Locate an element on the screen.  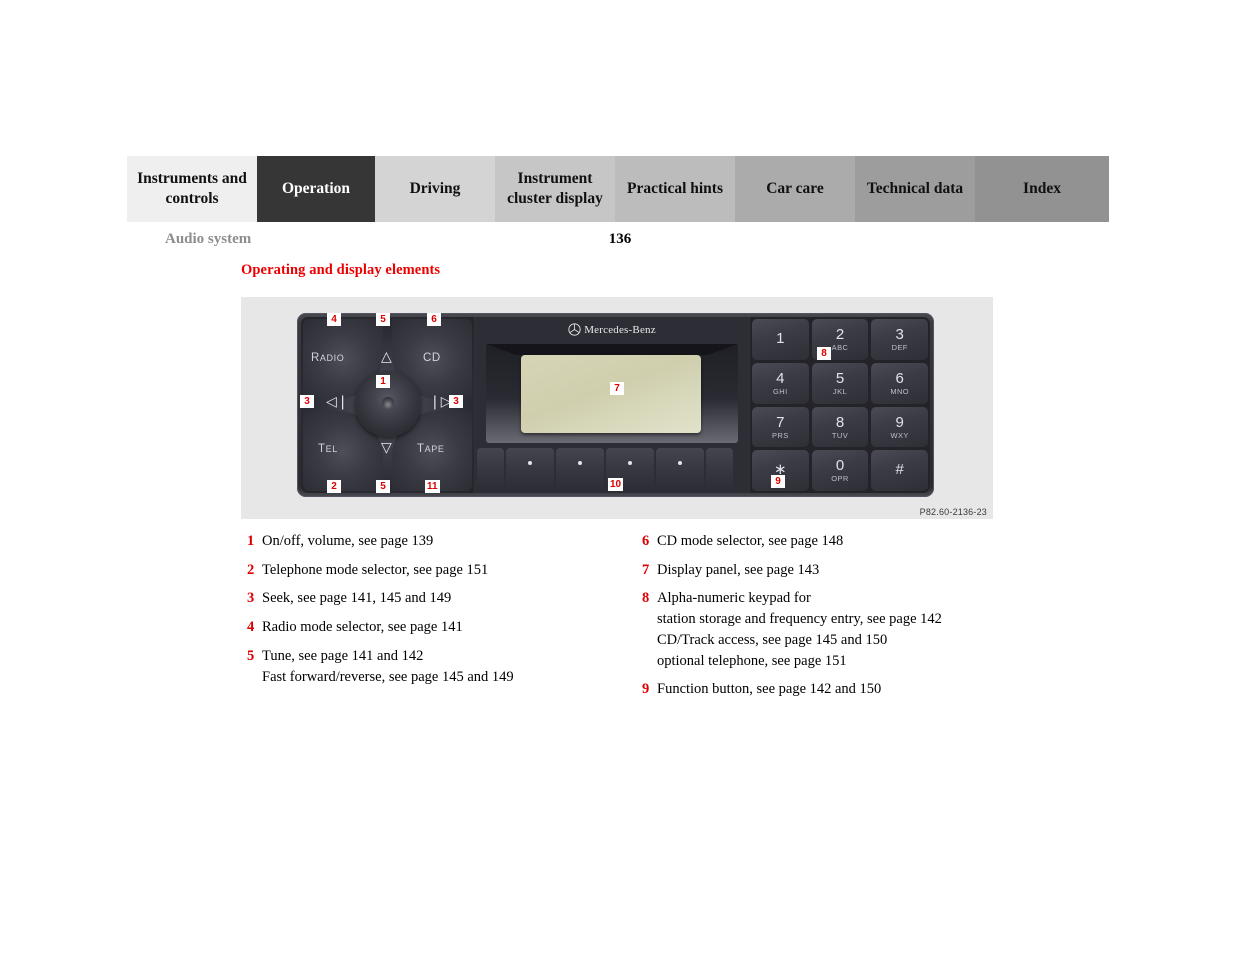
callout-4: 4 is located at coordinates (334, 319).